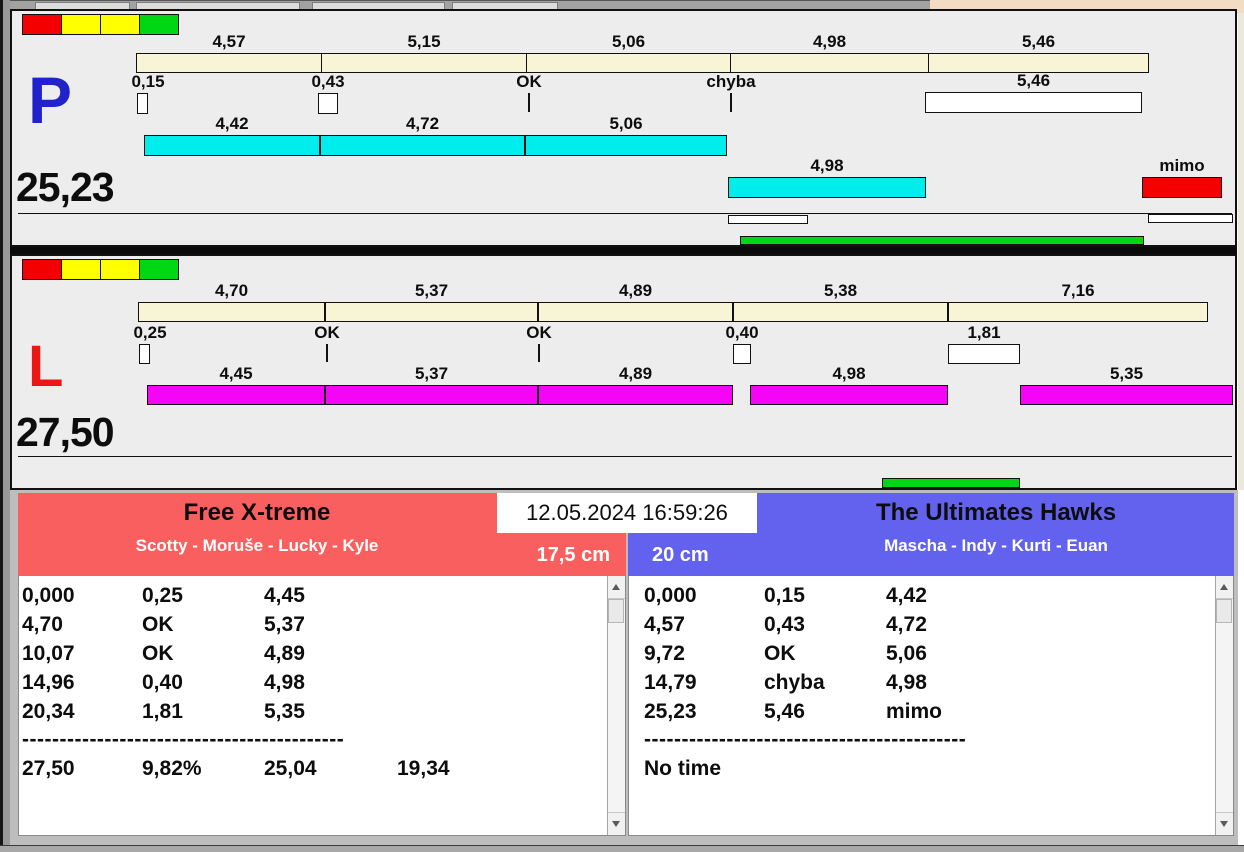 This screenshot has width=1244, height=852. Describe the element at coordinates (50, 100) in the screenshot. I see `lane-letter: P` at that location.